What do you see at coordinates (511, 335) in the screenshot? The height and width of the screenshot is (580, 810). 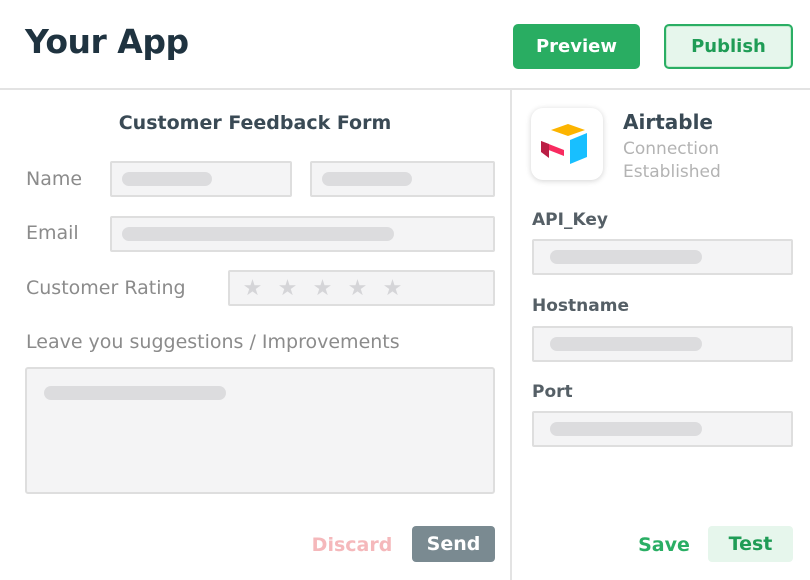 I see `panel-divider` at bounding box center [511, 335].